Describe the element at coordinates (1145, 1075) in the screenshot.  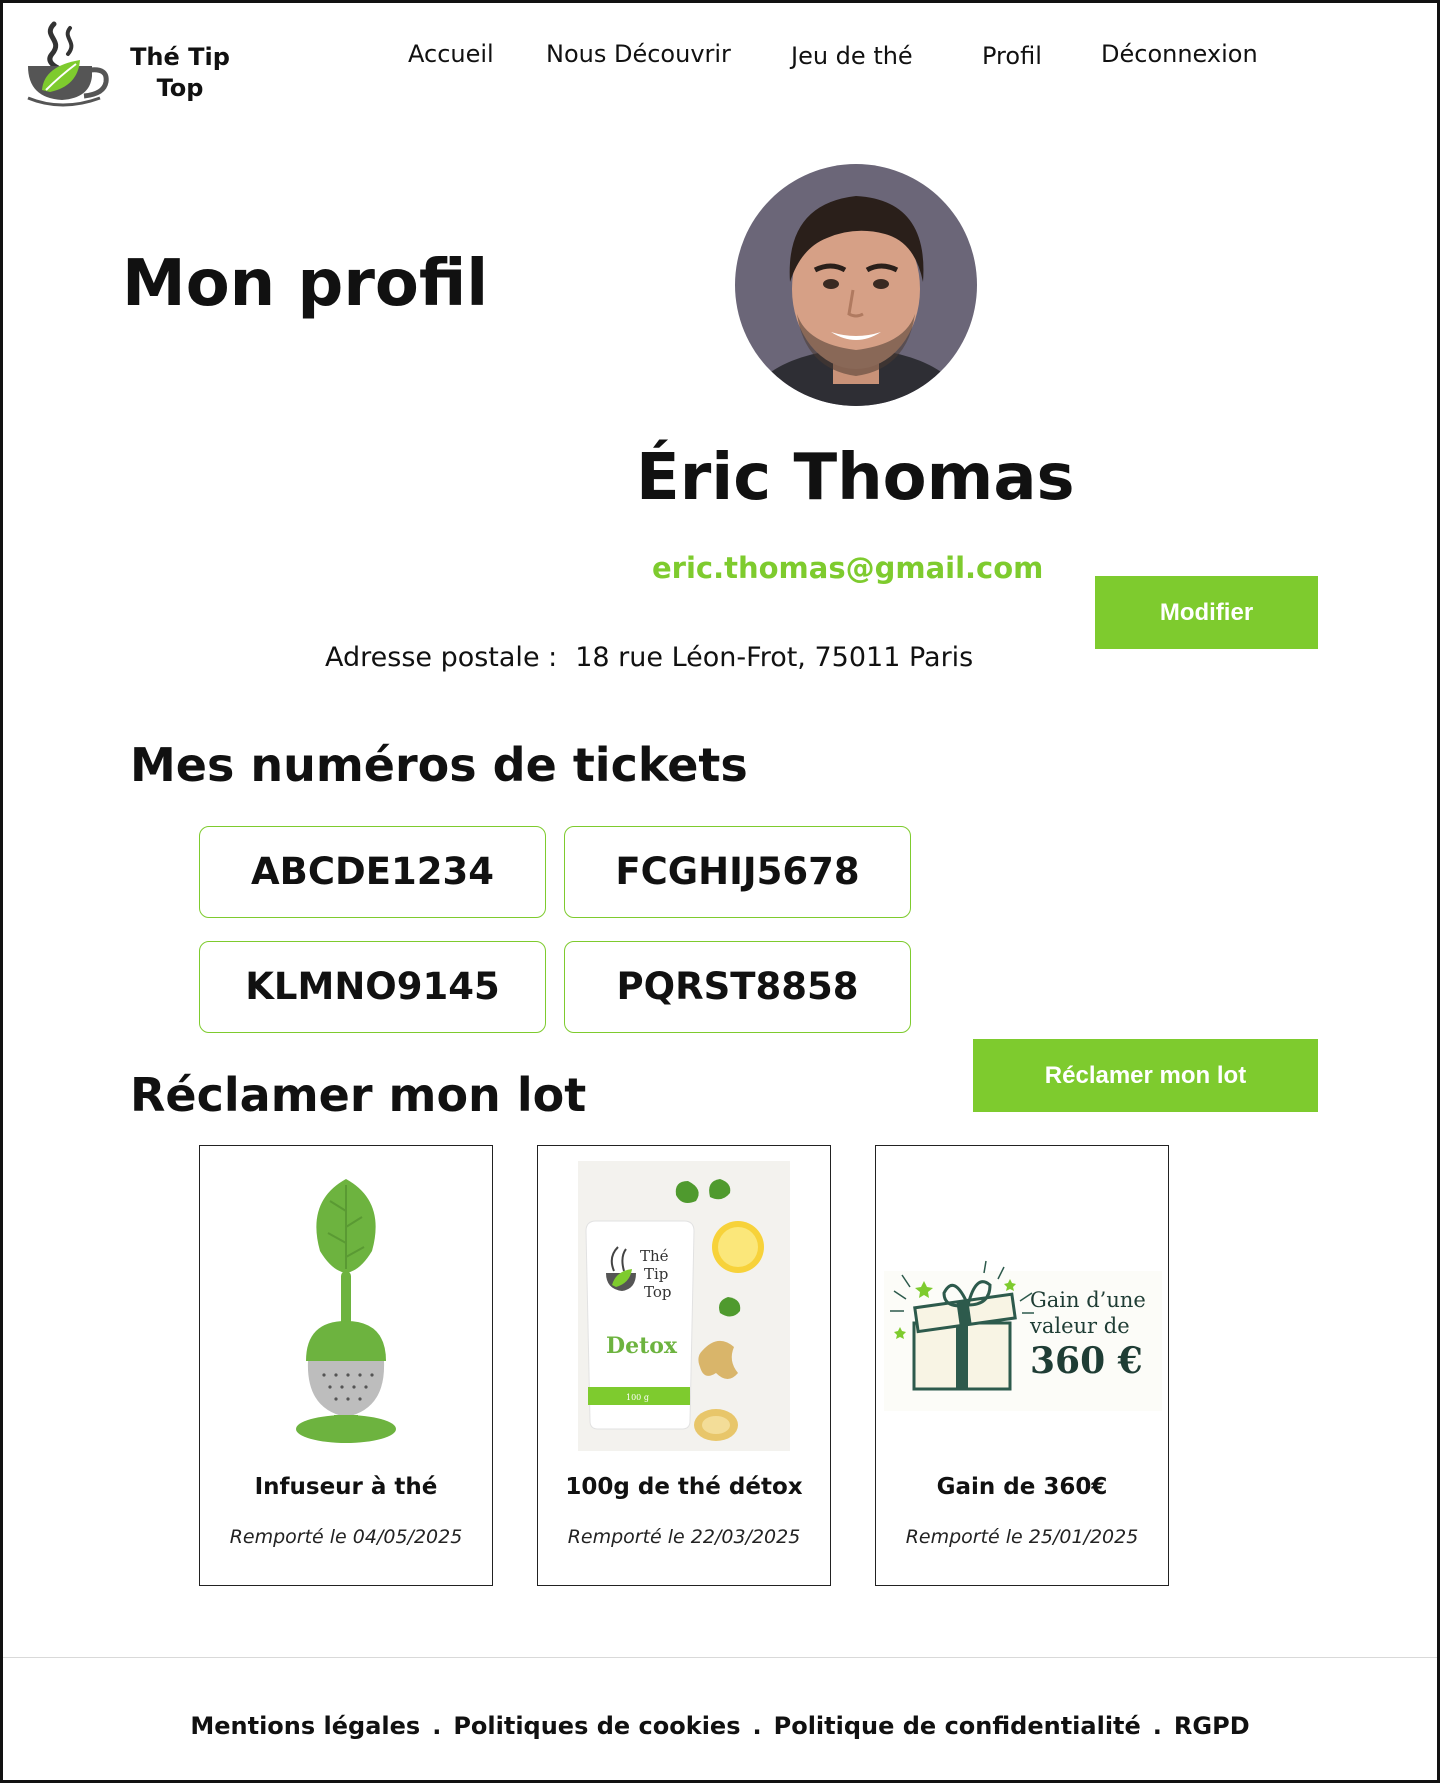
I see `claim-prize-button: Réclamer mon lot` at that location.